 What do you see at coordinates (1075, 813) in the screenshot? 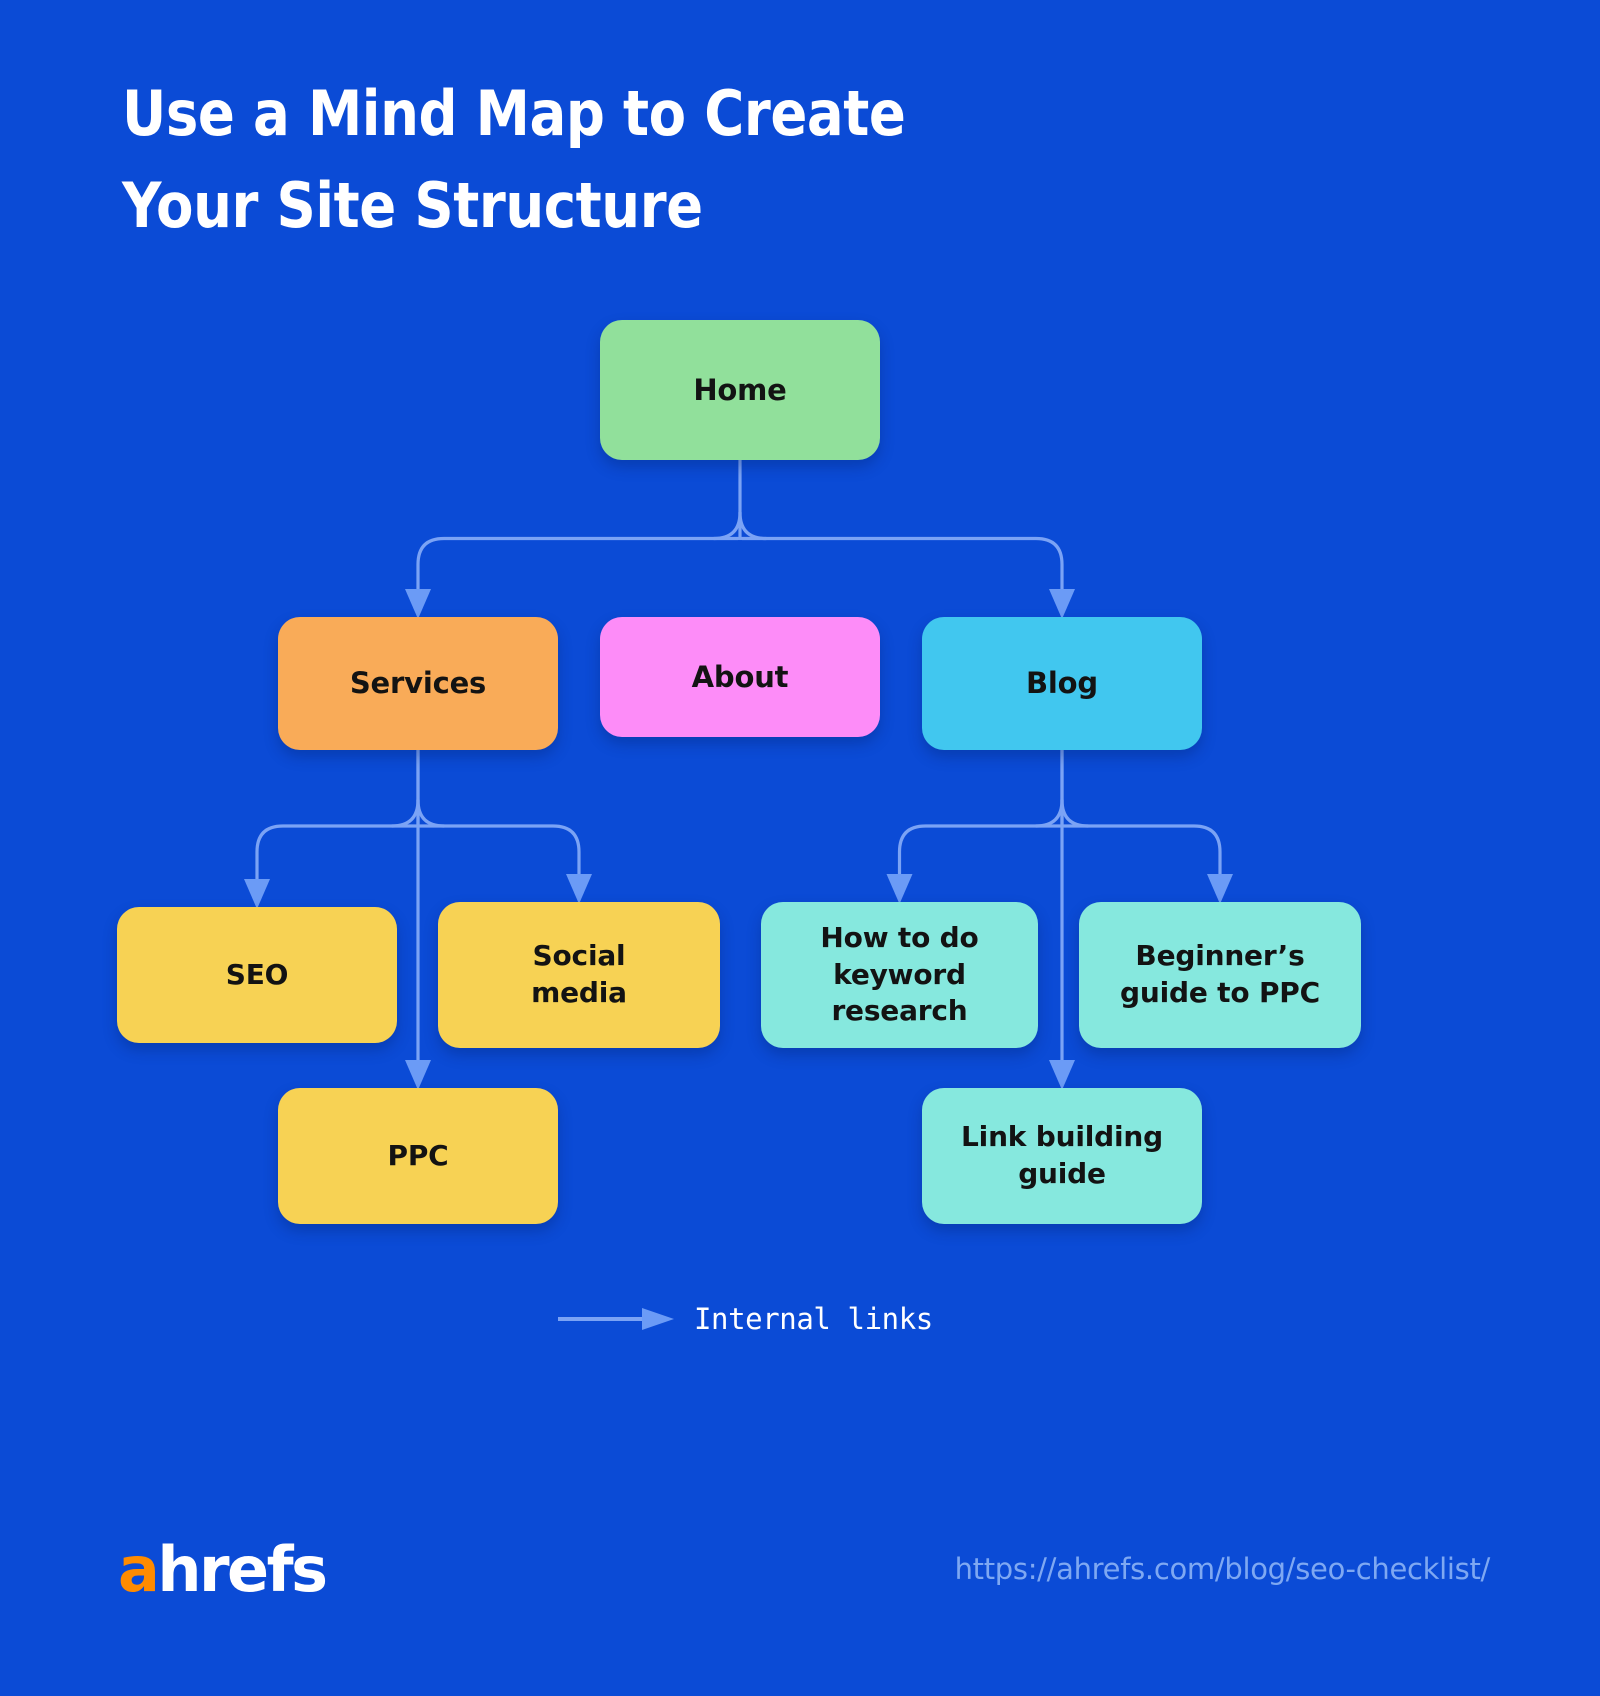
I see `connector-fillet-r-blog` at bounding box center [1075, 813].